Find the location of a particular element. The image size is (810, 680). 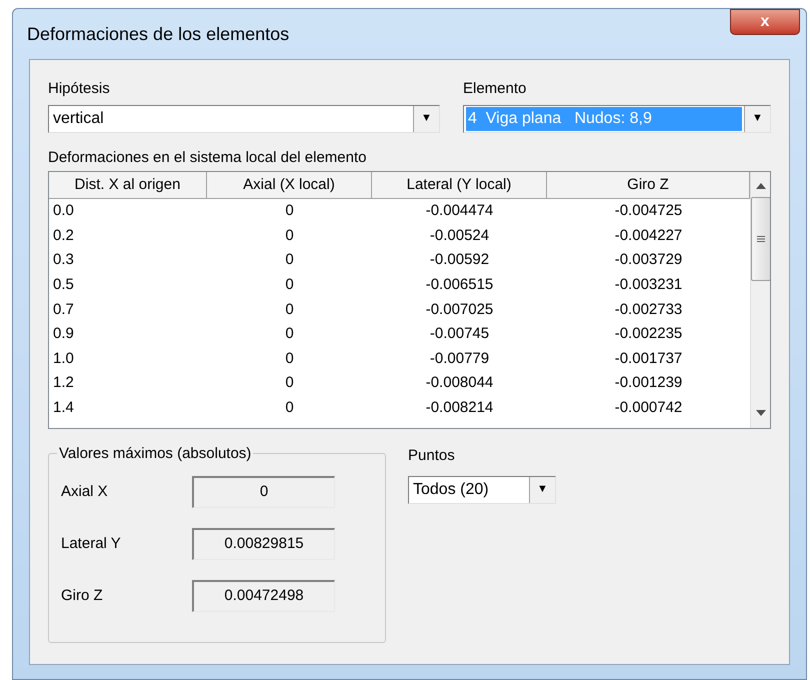

table-cell-text: 1.0 is located at coordinates (63, 358).